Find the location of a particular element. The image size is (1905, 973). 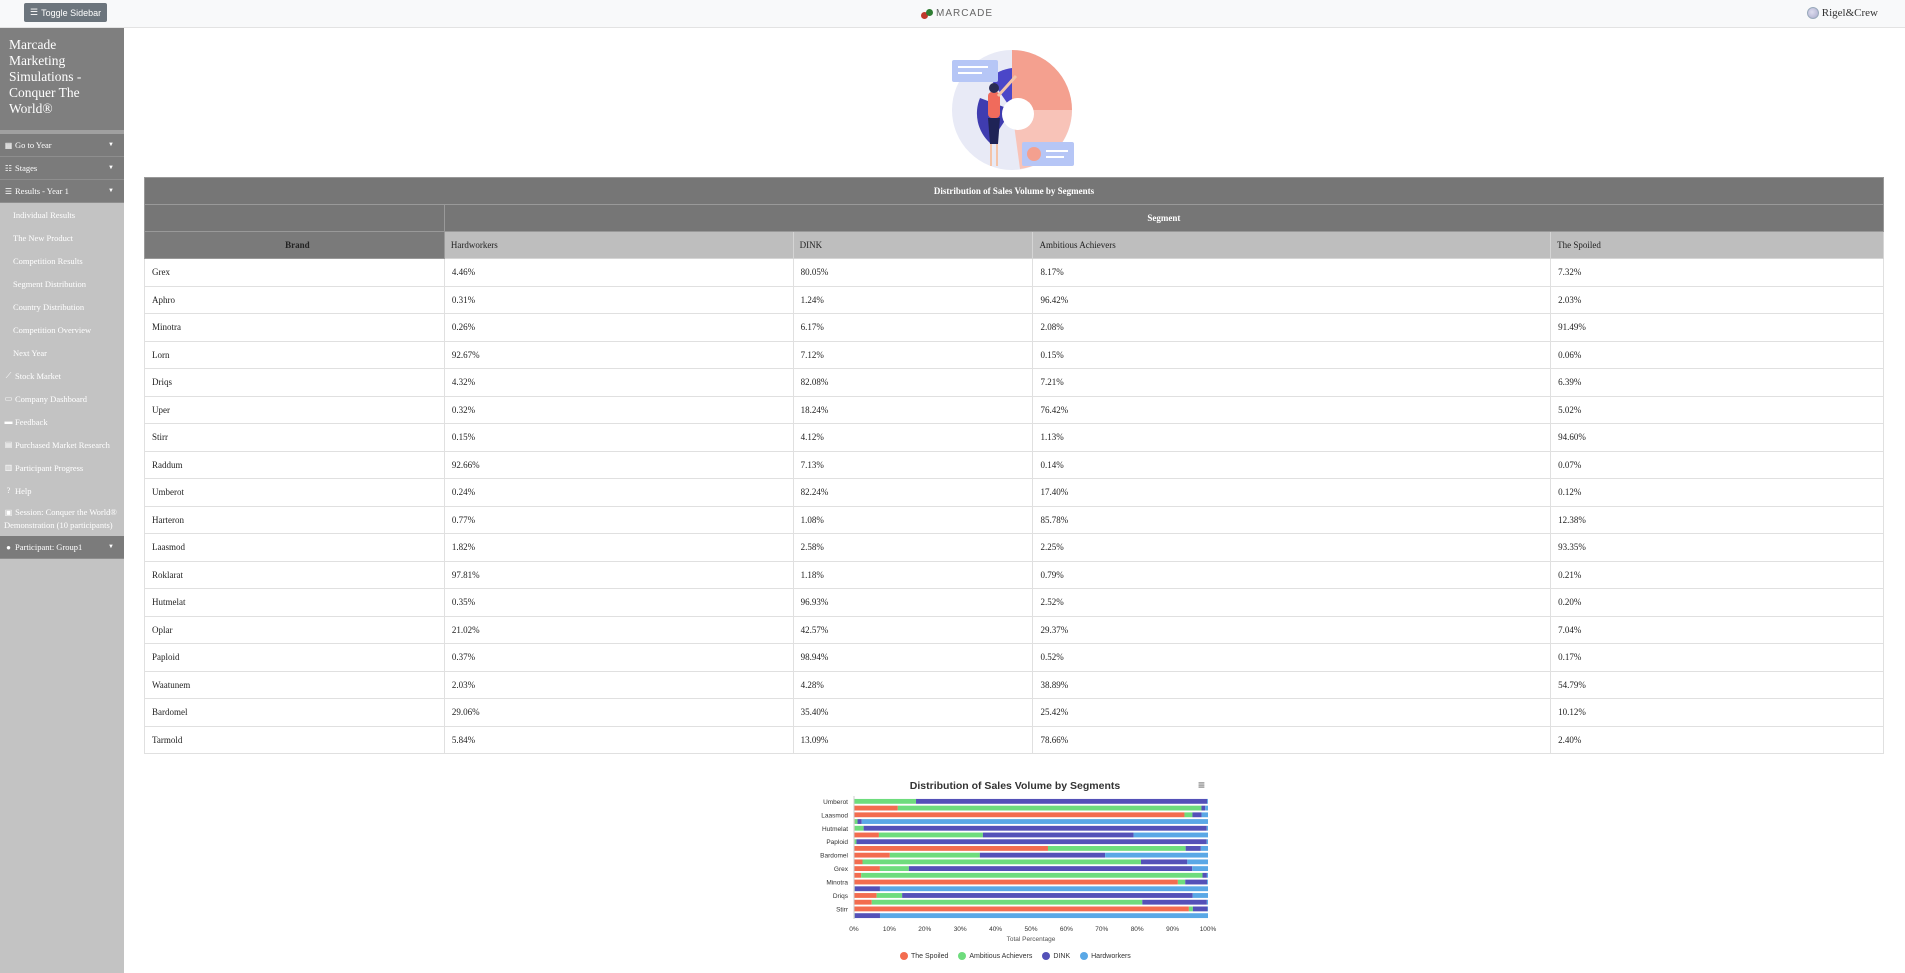

sidebar-item-results: ☰ Results - Year 1 ▼ is located at coordinates (62, 191).